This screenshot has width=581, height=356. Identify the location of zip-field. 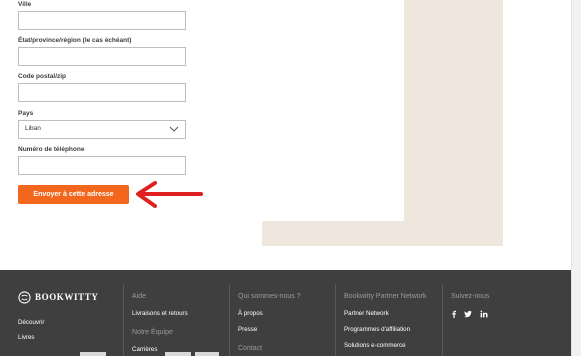
(102, 92).